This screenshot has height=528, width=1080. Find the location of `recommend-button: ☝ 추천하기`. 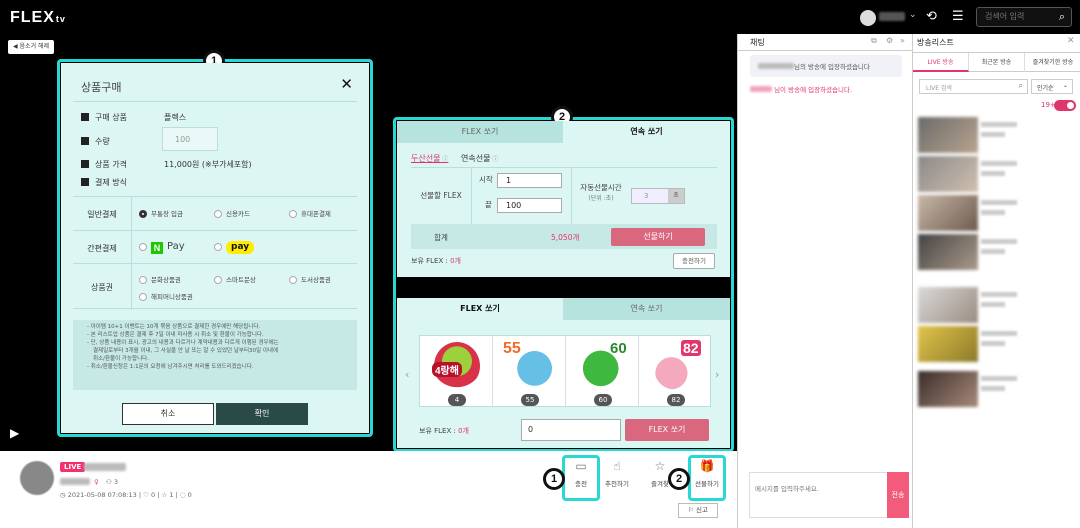

recommend-button: ☝ 추천하기 is located at coordinates (617, 477).